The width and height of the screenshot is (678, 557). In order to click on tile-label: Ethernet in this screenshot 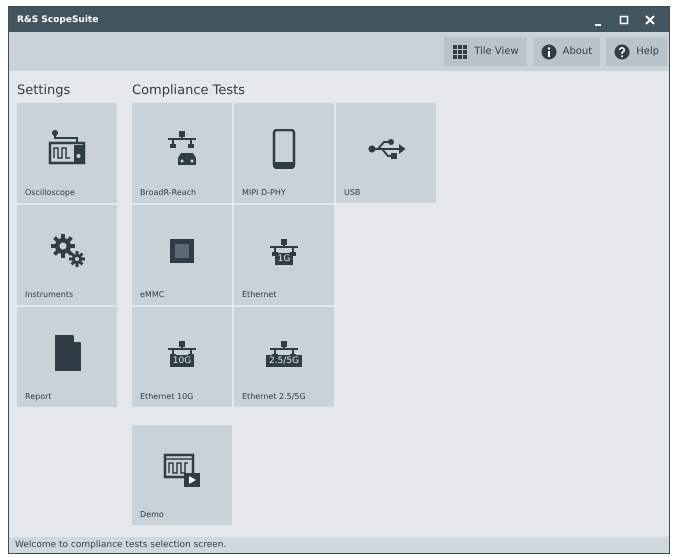, I will do `click(260, 294)`.